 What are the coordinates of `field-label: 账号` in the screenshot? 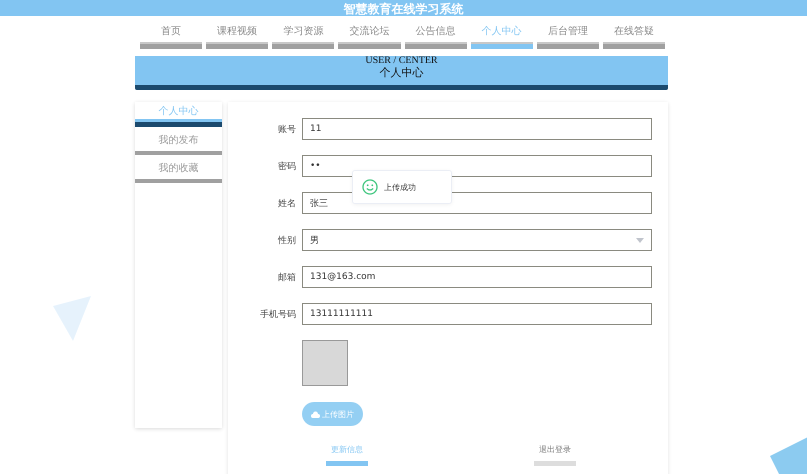 It's located at (286, 130).